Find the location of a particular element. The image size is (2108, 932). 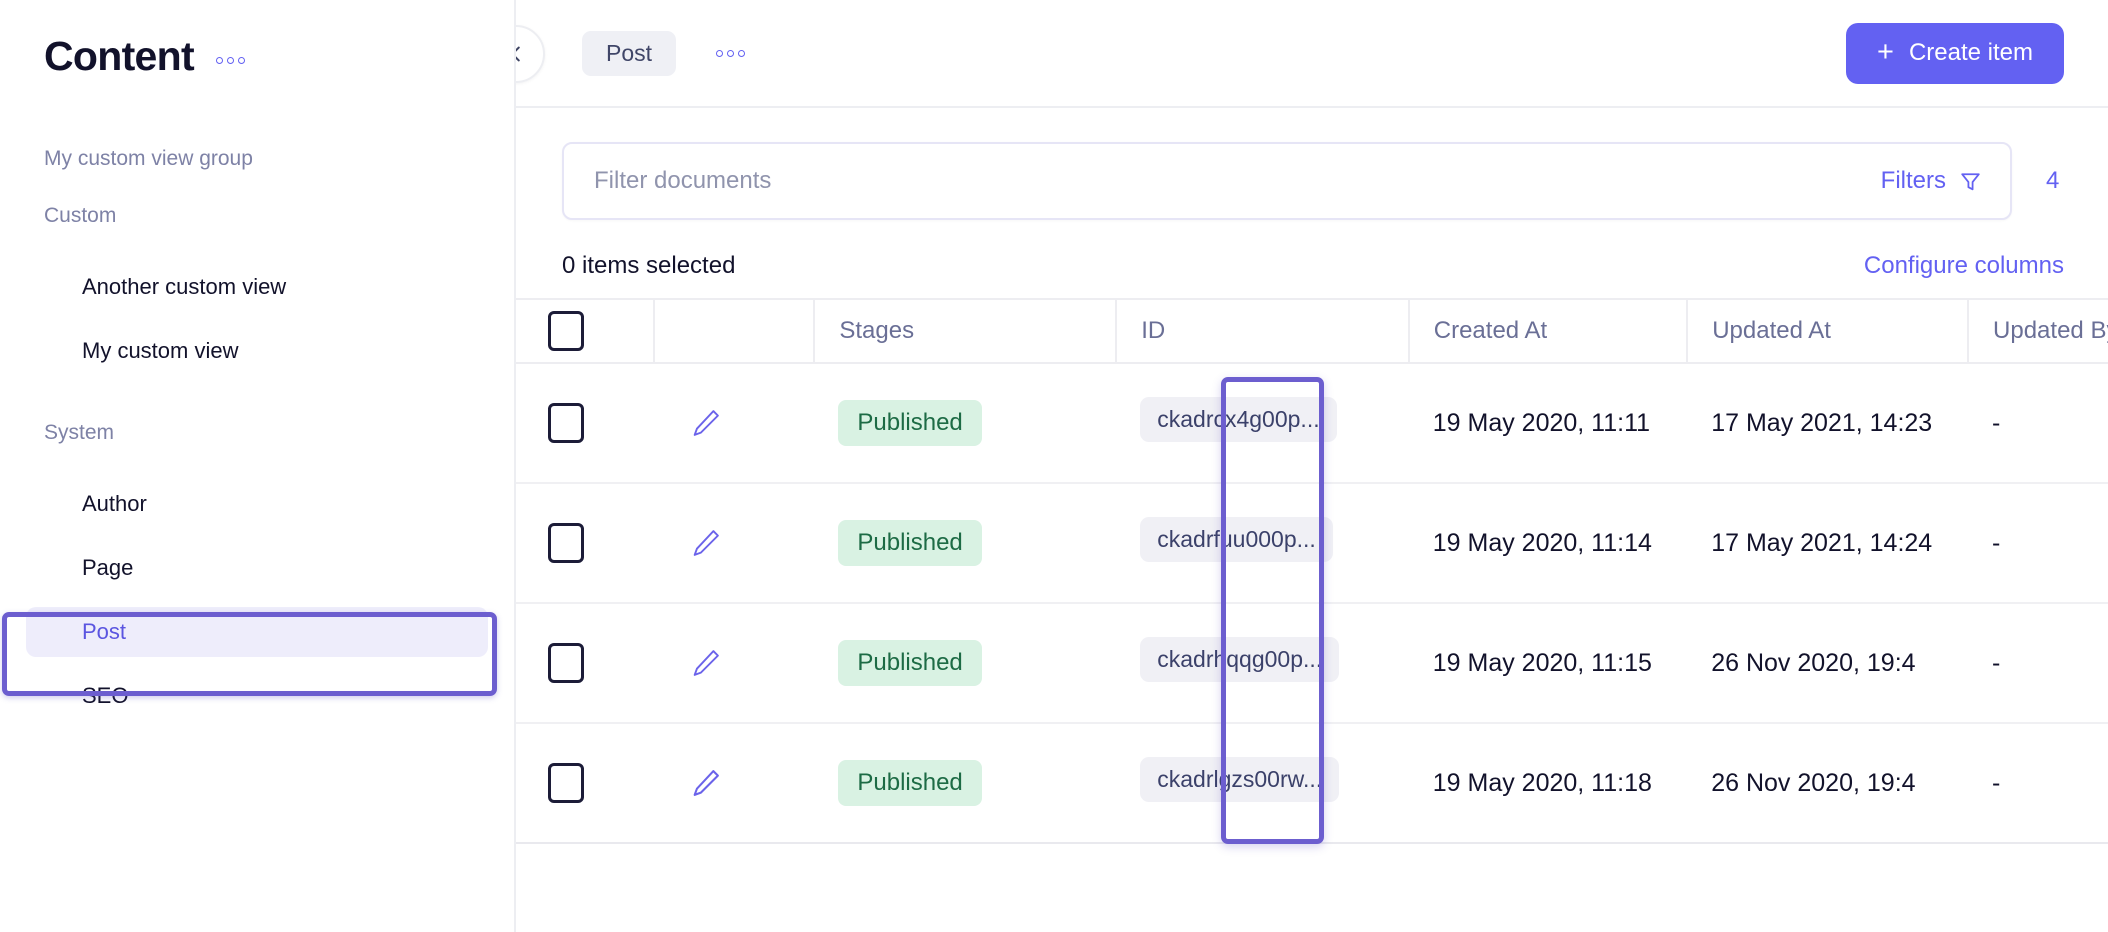

column-header-edit is located at coordinates (735, 331).